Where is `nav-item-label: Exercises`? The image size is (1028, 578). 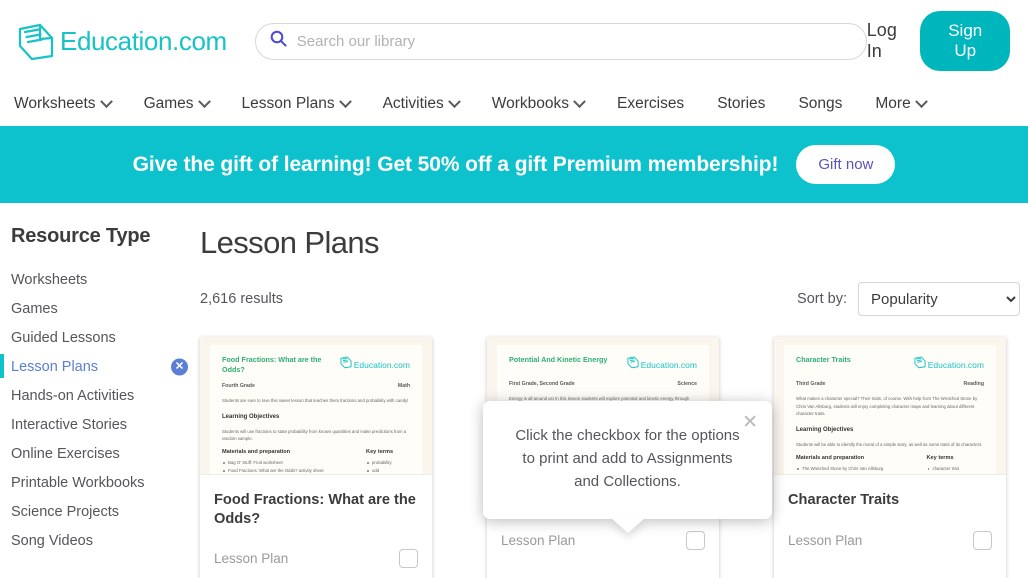
nav-item-label: Exercises is located at coordinates (651, 103).